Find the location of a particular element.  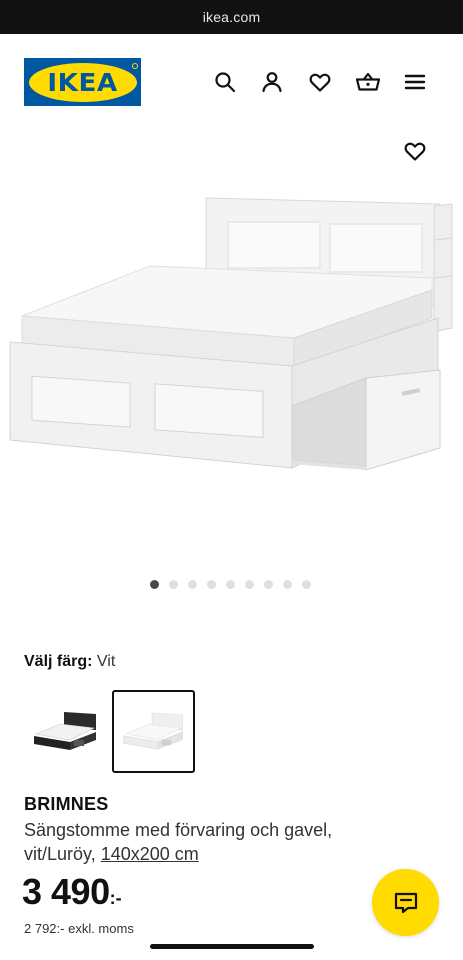

image-pagination is located at coordinates (230, 584).